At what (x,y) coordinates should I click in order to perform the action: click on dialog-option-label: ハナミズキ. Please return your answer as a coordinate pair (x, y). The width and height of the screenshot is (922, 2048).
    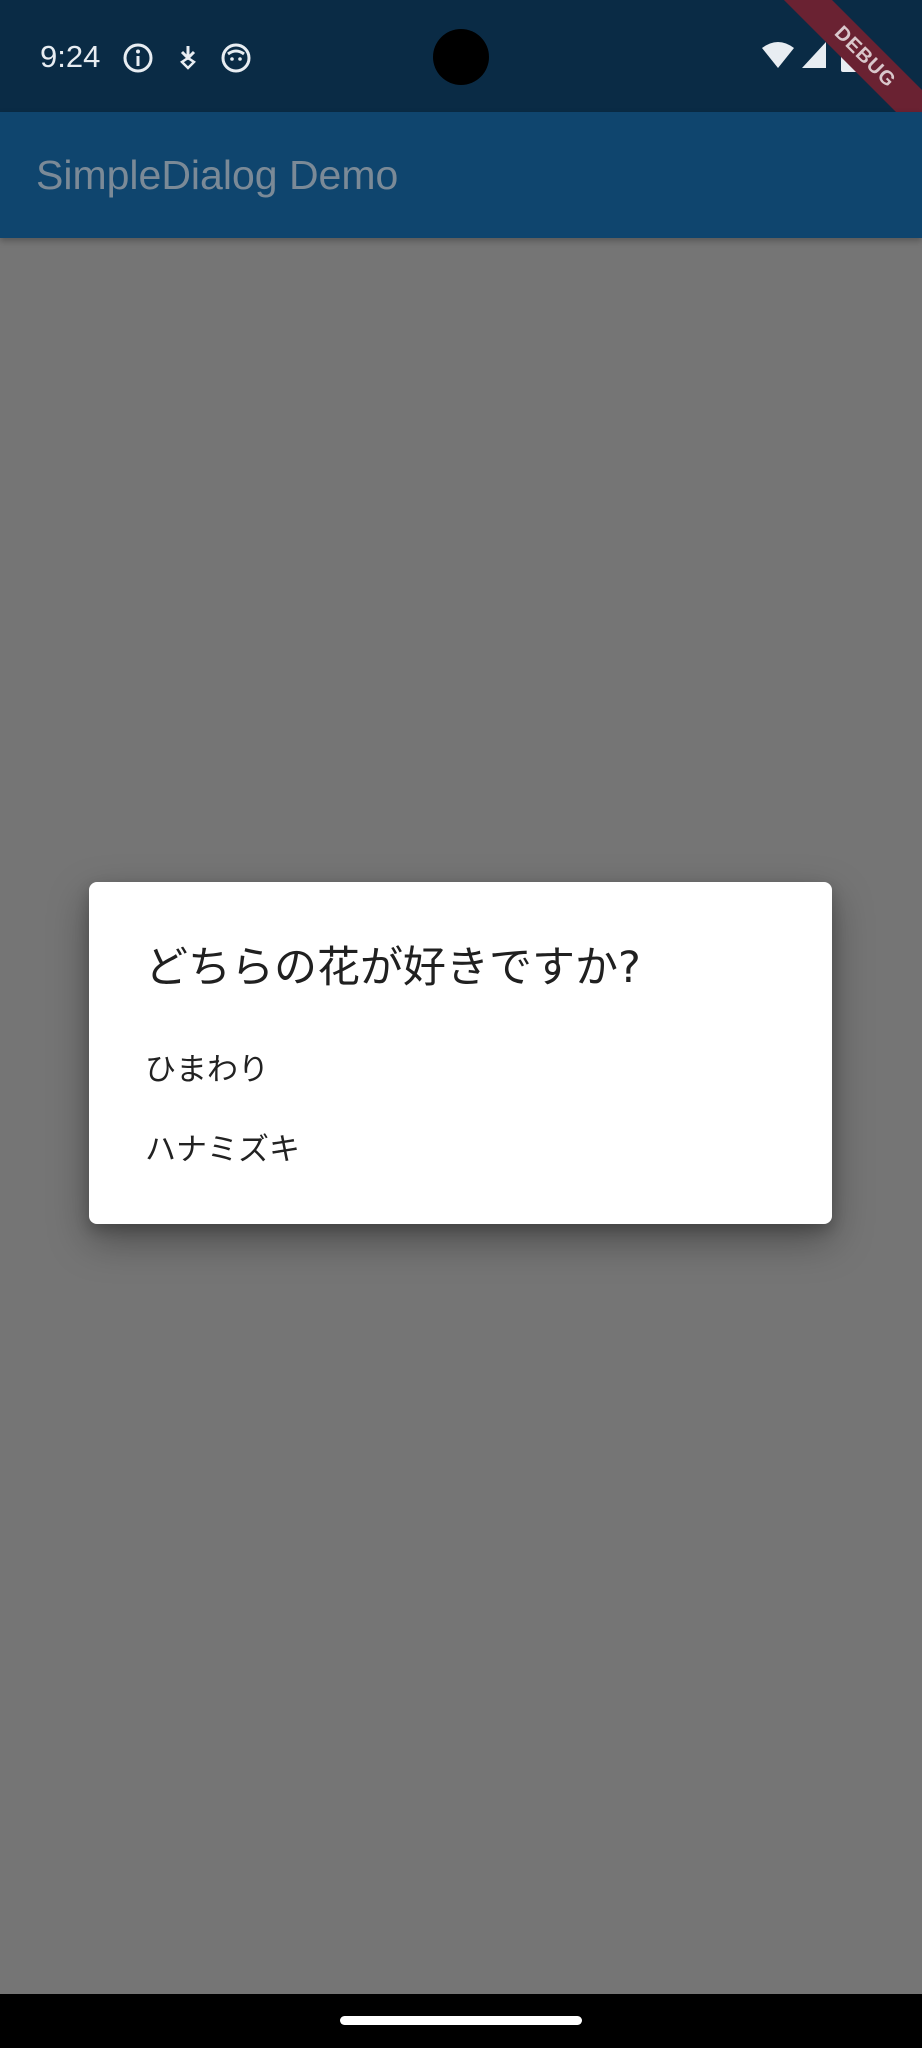
    Looking at the image, I should click on (222, 1150).